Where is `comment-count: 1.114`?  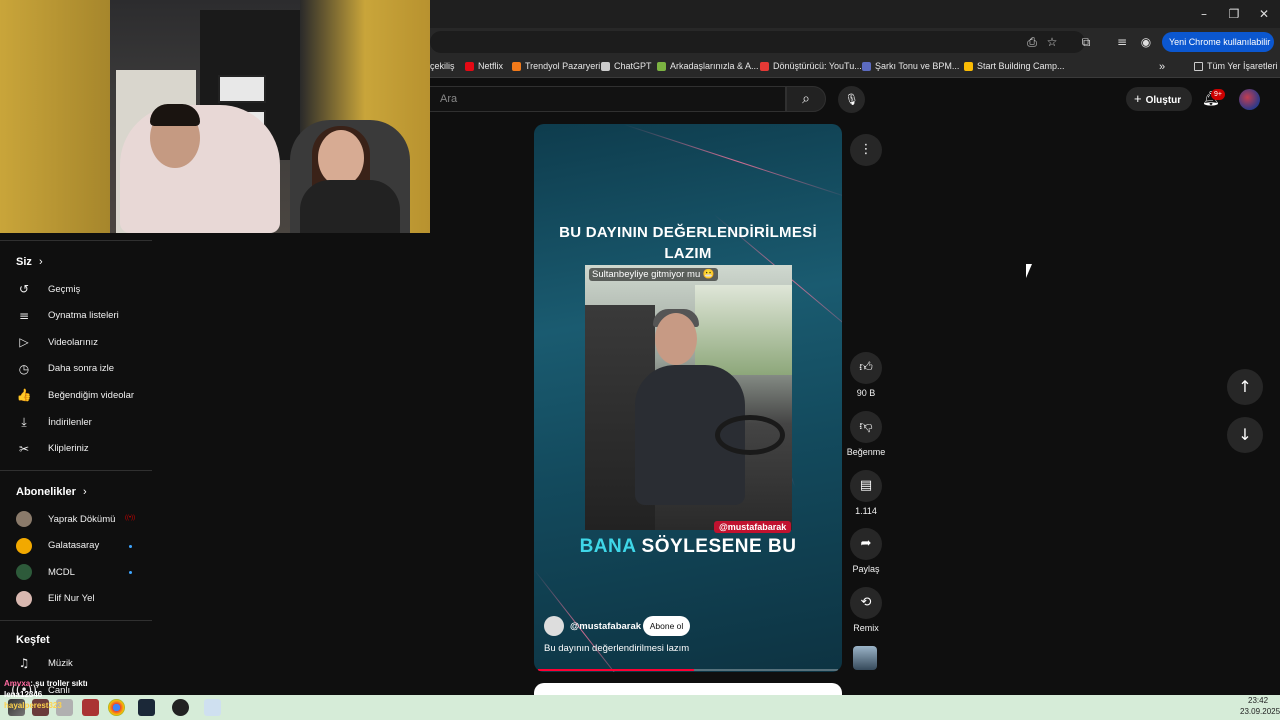
comment-count: 1.114 is located at coordinates (866, 511).